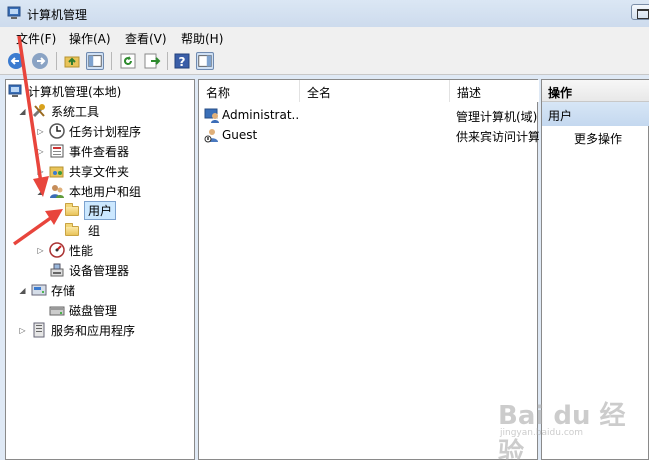 The image size is (649, 460). Describe the element at coordinates (99, 171) in the screenshot. I see `tree-item-label: 共享文件夹` at that location.